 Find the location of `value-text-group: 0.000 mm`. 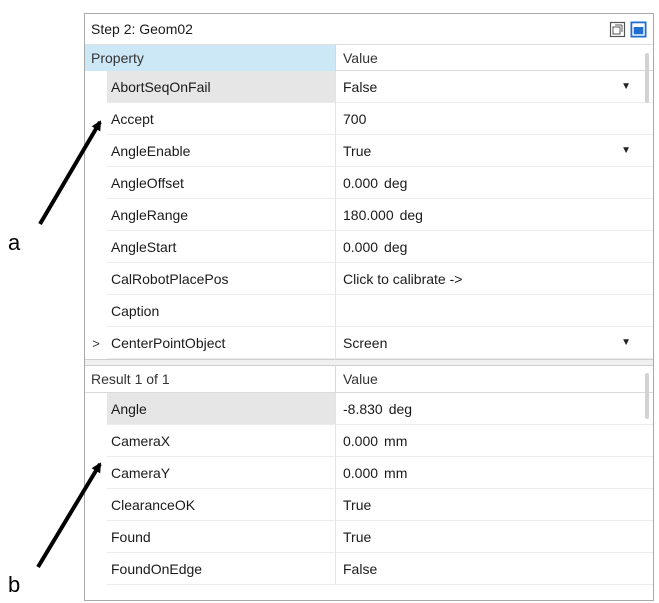

value-text-group: 0.000 mm is located at coordinates (375, 473).